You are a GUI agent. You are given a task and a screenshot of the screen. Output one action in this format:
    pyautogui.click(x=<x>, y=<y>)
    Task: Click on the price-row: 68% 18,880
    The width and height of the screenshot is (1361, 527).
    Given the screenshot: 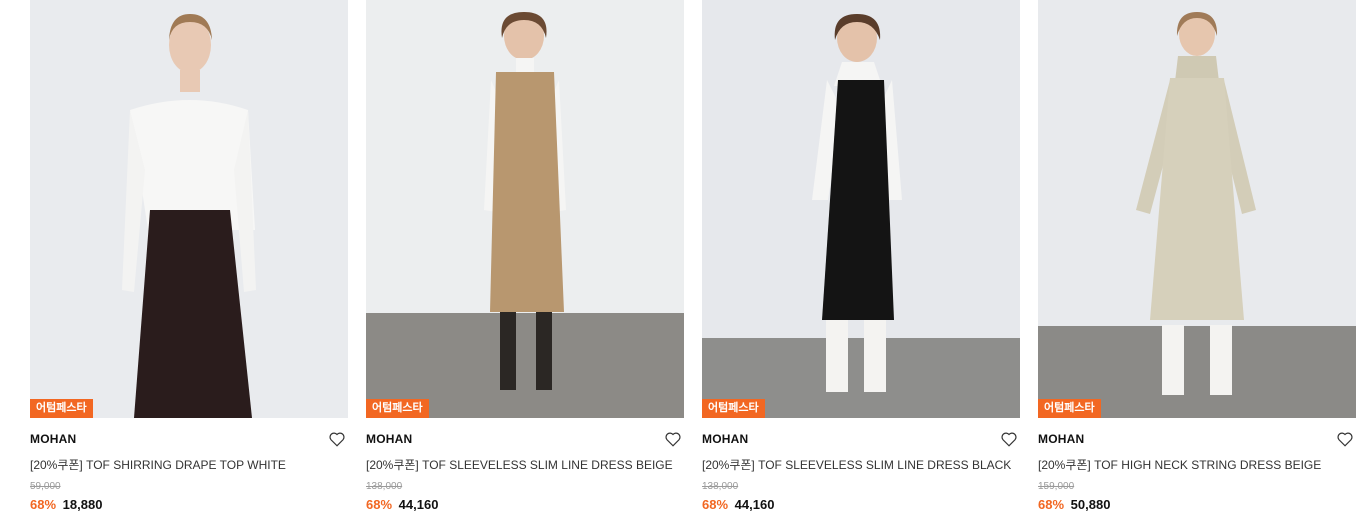 What is the action you would take?
    pyautogui.click(x=66, y=504)
    